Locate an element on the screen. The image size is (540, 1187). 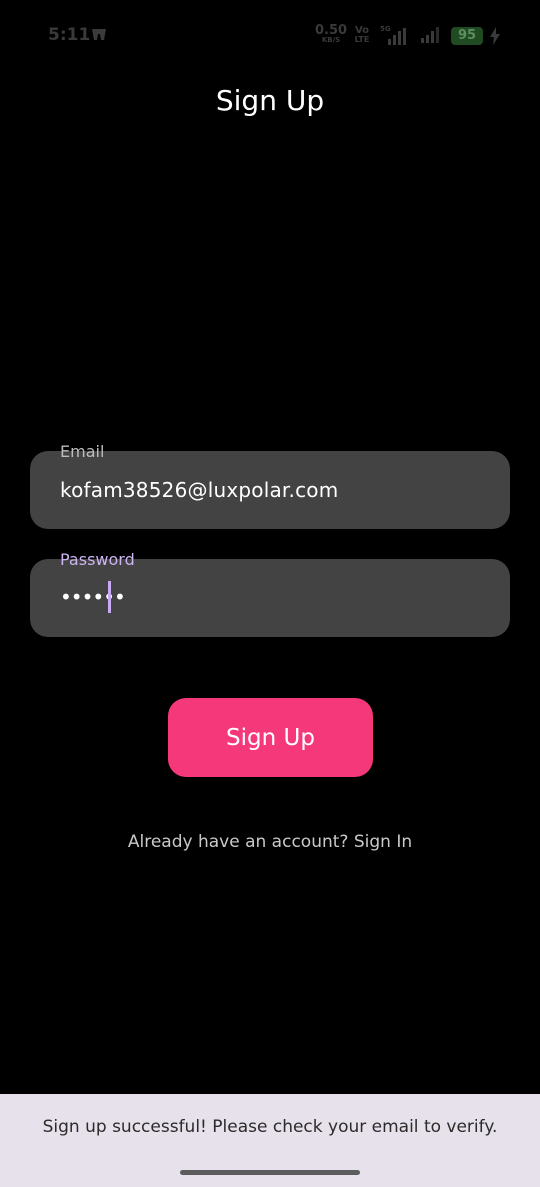
email-value: kofam38526@luxpolar.com is located at coordinates (199, 490).